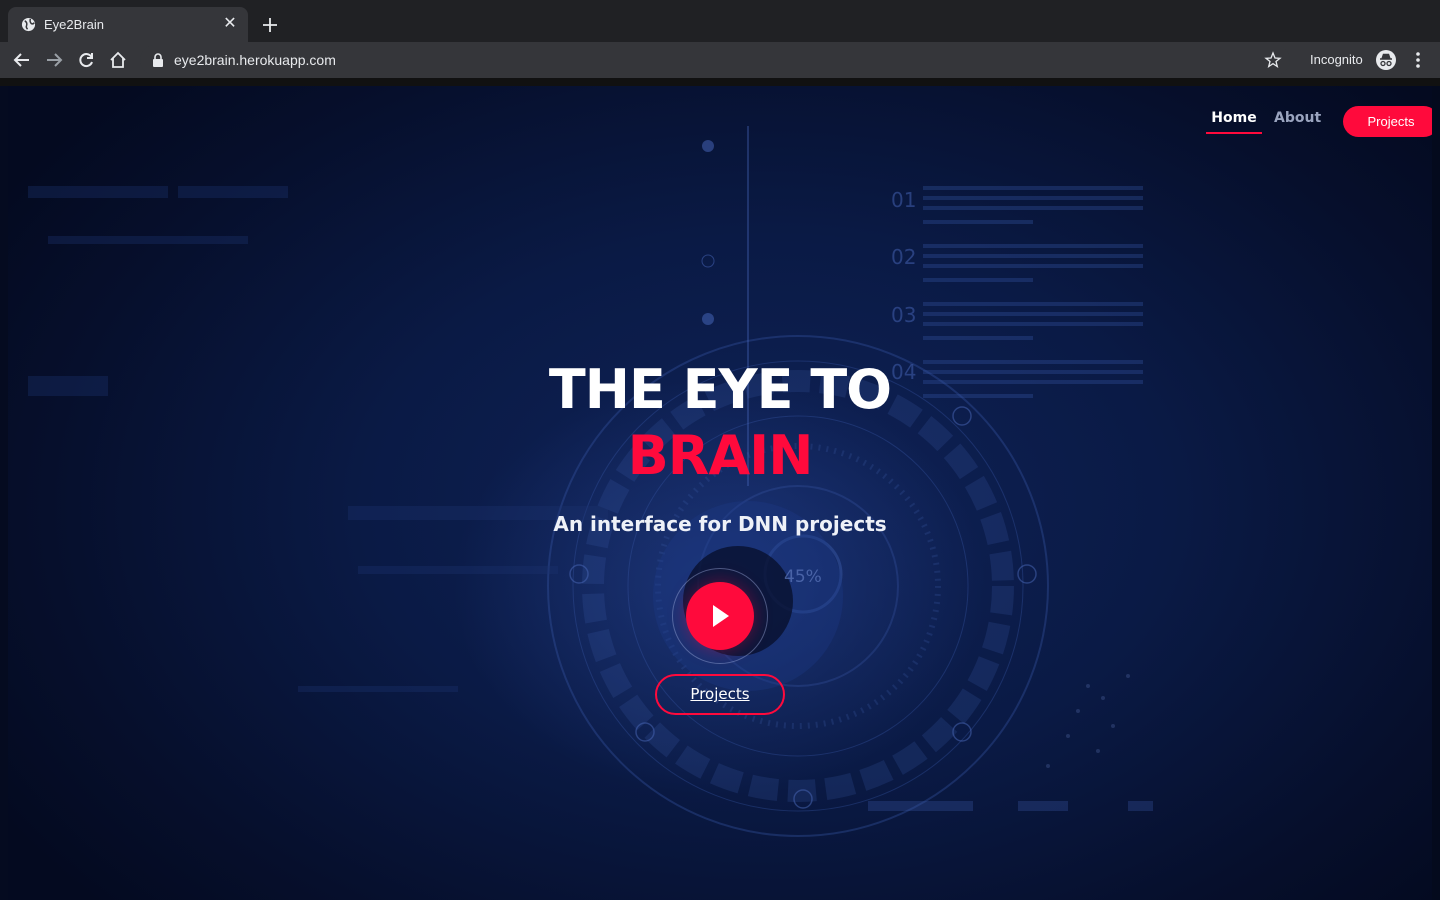 This screenshot has width=1440, height=900. Describe the element at coordinates (1336, 59) in the screenshot. I see `incognito-label: Incognito` at that location.